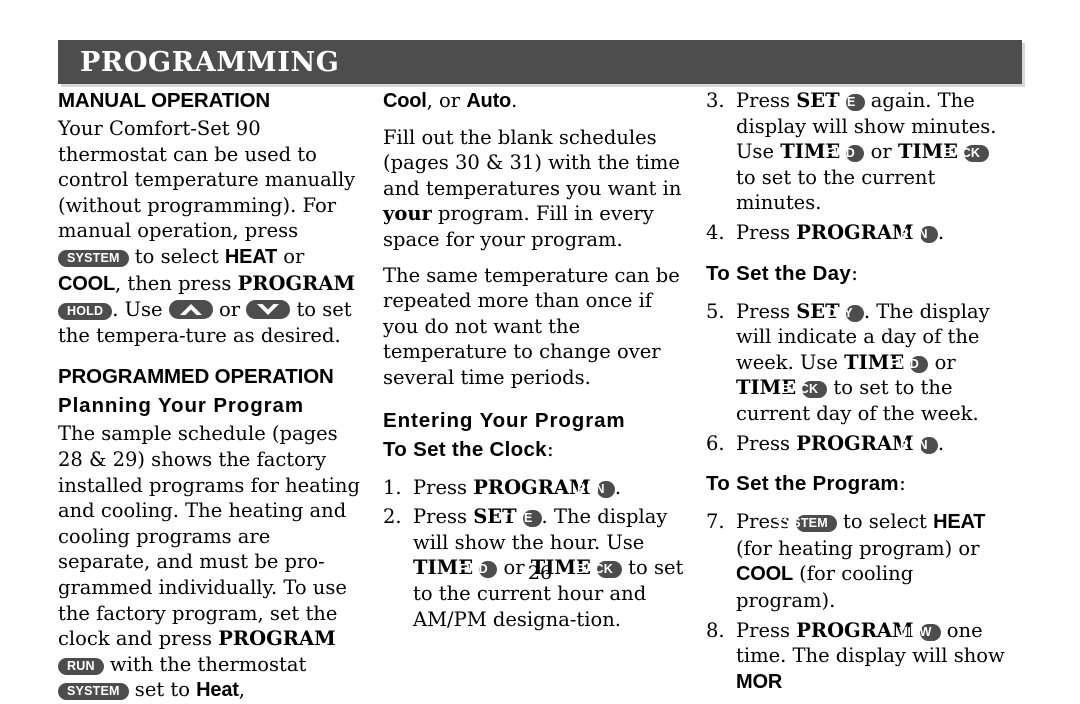 This screenshot has width=1080, height=704. What do you see at coordinates (217, 690) in the screenshot?
I see `label-heat-word: Heat` at bounding box center [217, 690].